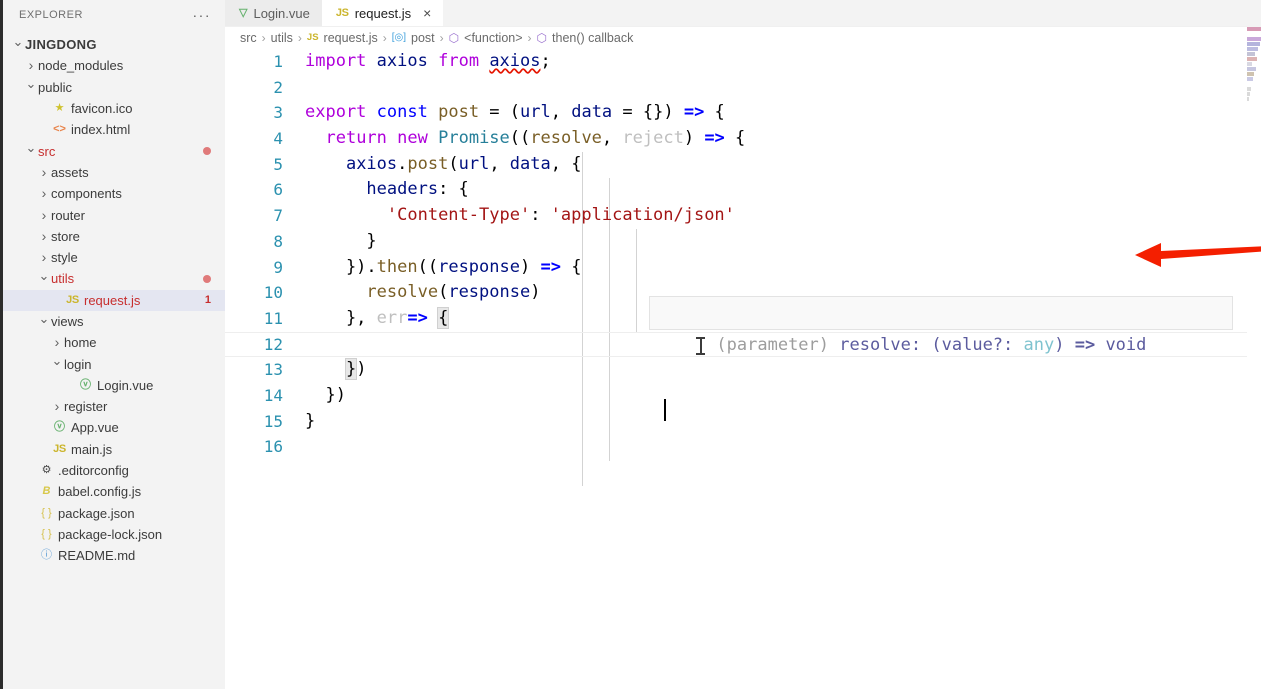  Describe the element at coordinates (59, 108) in the screenshot. I see `star-icon: ★` at that location.